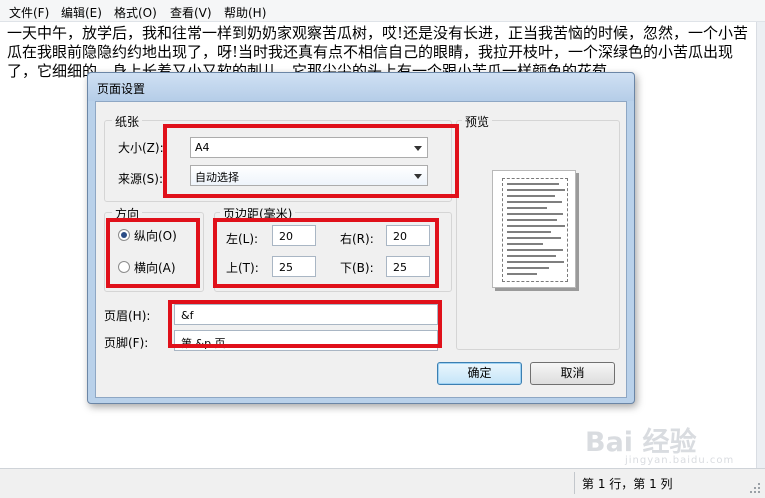  I want to click on cursor-position: 第 1 行，第 1 列, so click(627, 484).